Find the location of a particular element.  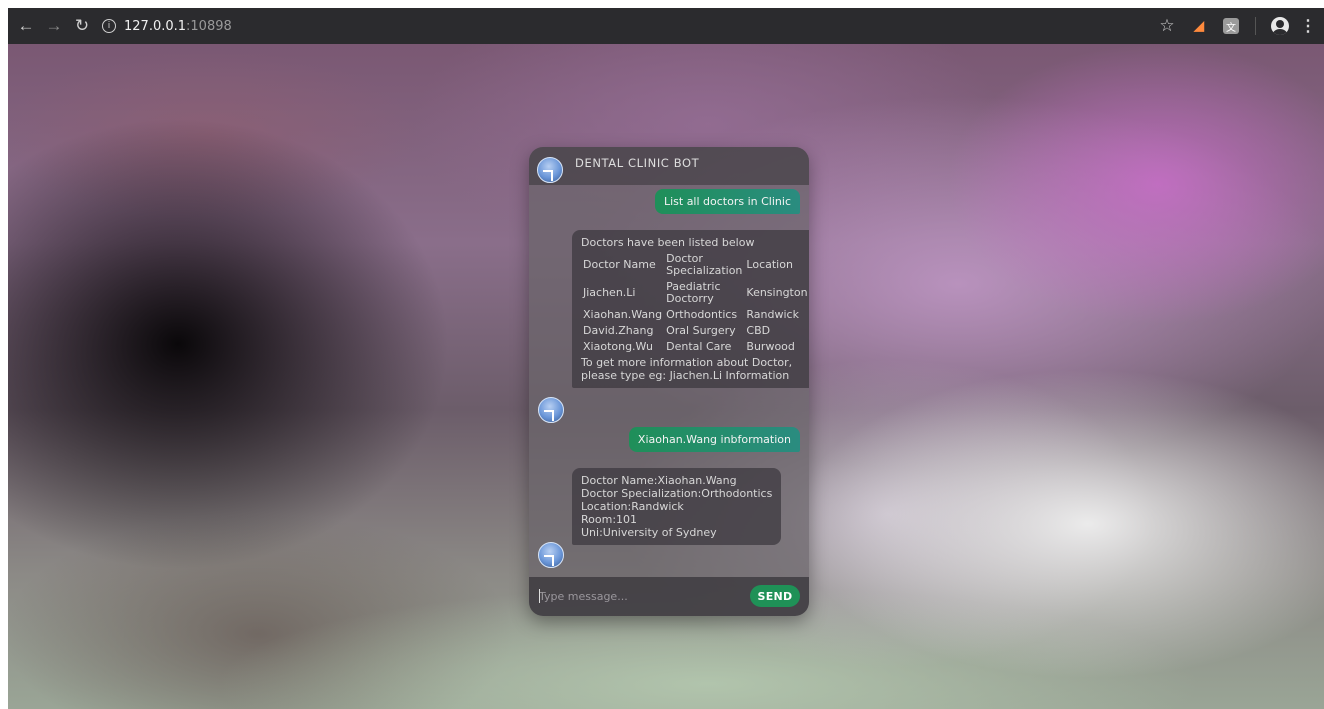

table-header-cell: Doctor Specialization is located at coordinates (704, 264).